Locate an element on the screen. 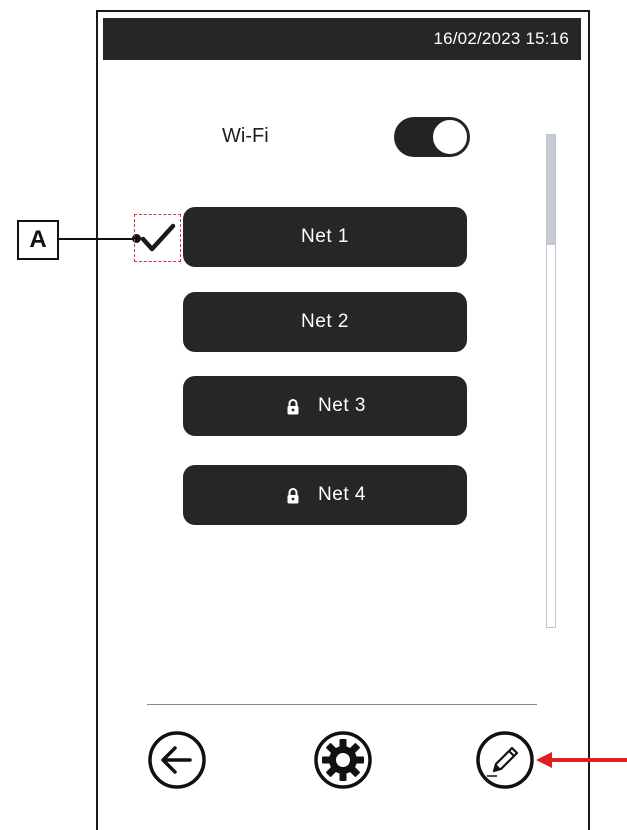  wifi-label: Wi-Fi is located at coordinates (245, 136).